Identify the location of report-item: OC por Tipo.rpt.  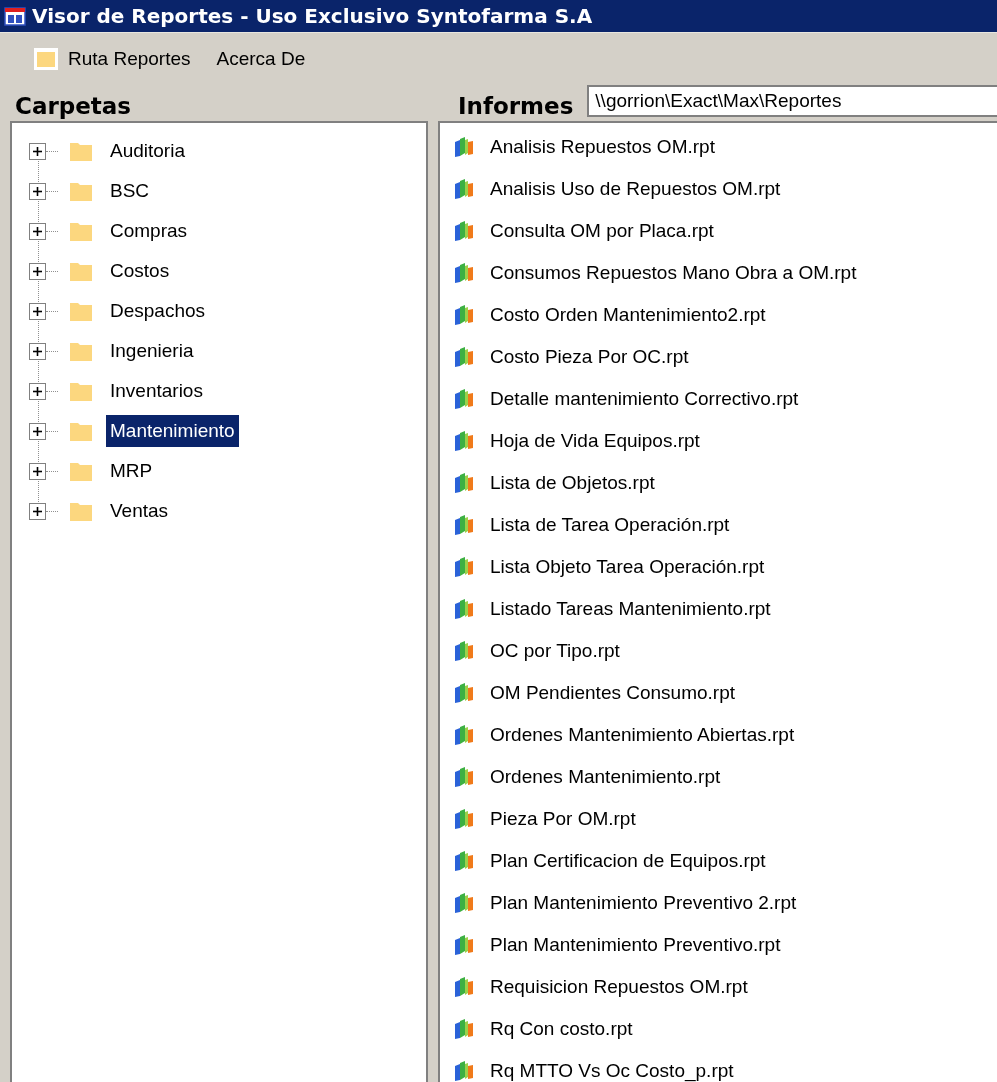
(718, 651).